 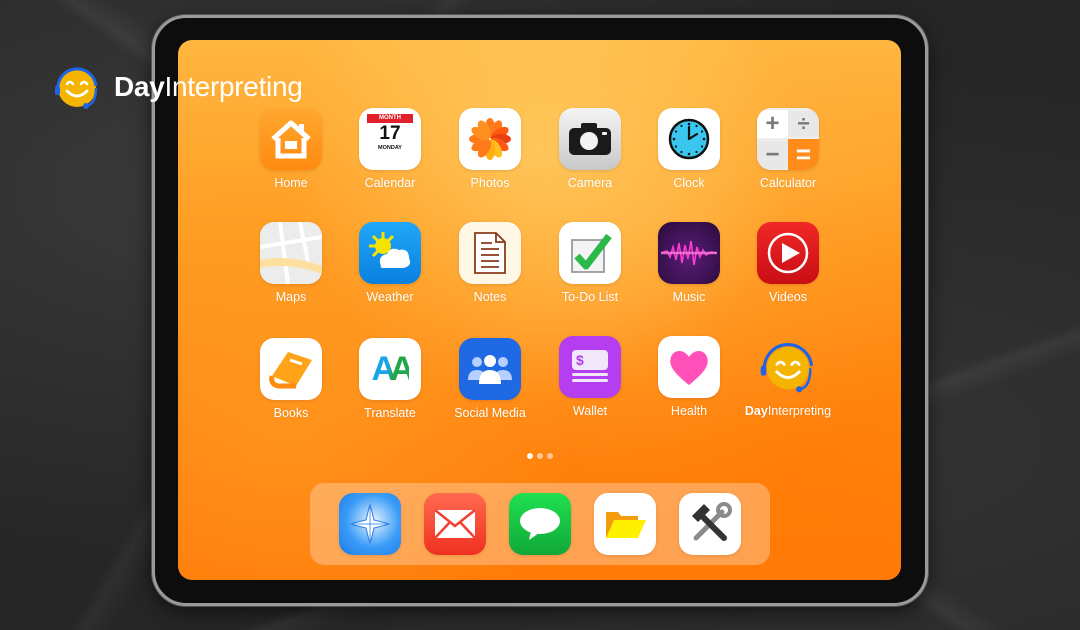 What do you see at coordinates (490, 253) in the screenshot?
I see `notes-icon` at bounding box center [490, 253].